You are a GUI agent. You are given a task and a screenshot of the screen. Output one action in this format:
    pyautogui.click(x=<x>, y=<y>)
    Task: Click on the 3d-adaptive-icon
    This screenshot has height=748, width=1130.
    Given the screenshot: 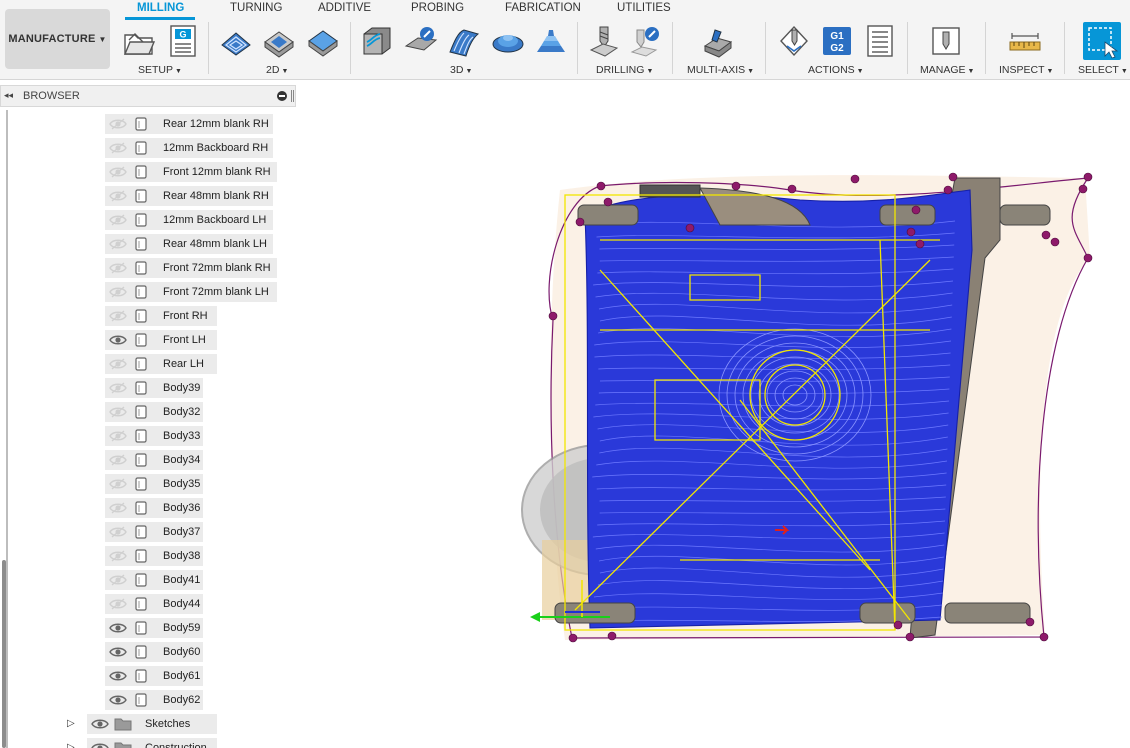 What is the action you would take?
    pyautogui.click(x=377, y=41)
    